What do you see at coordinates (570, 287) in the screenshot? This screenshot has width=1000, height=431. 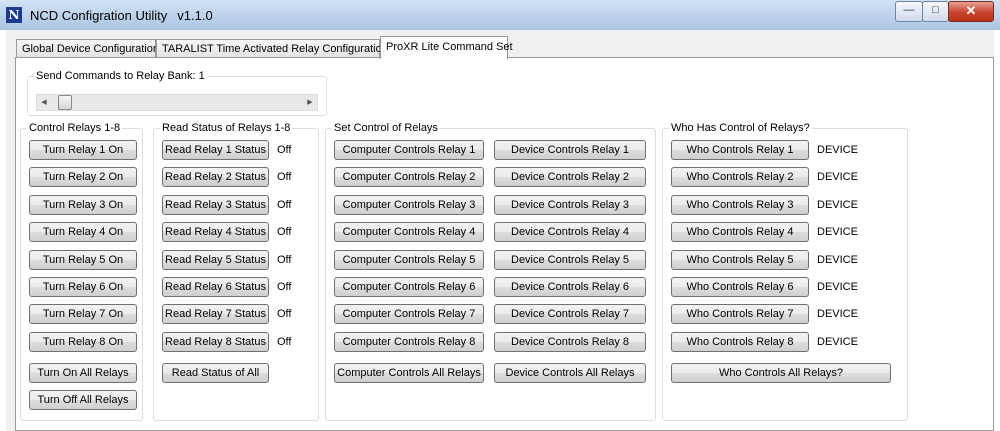 I see `device-controls-relay-6-button: Device Controls Relay 6` at bounding box center [570, 287].